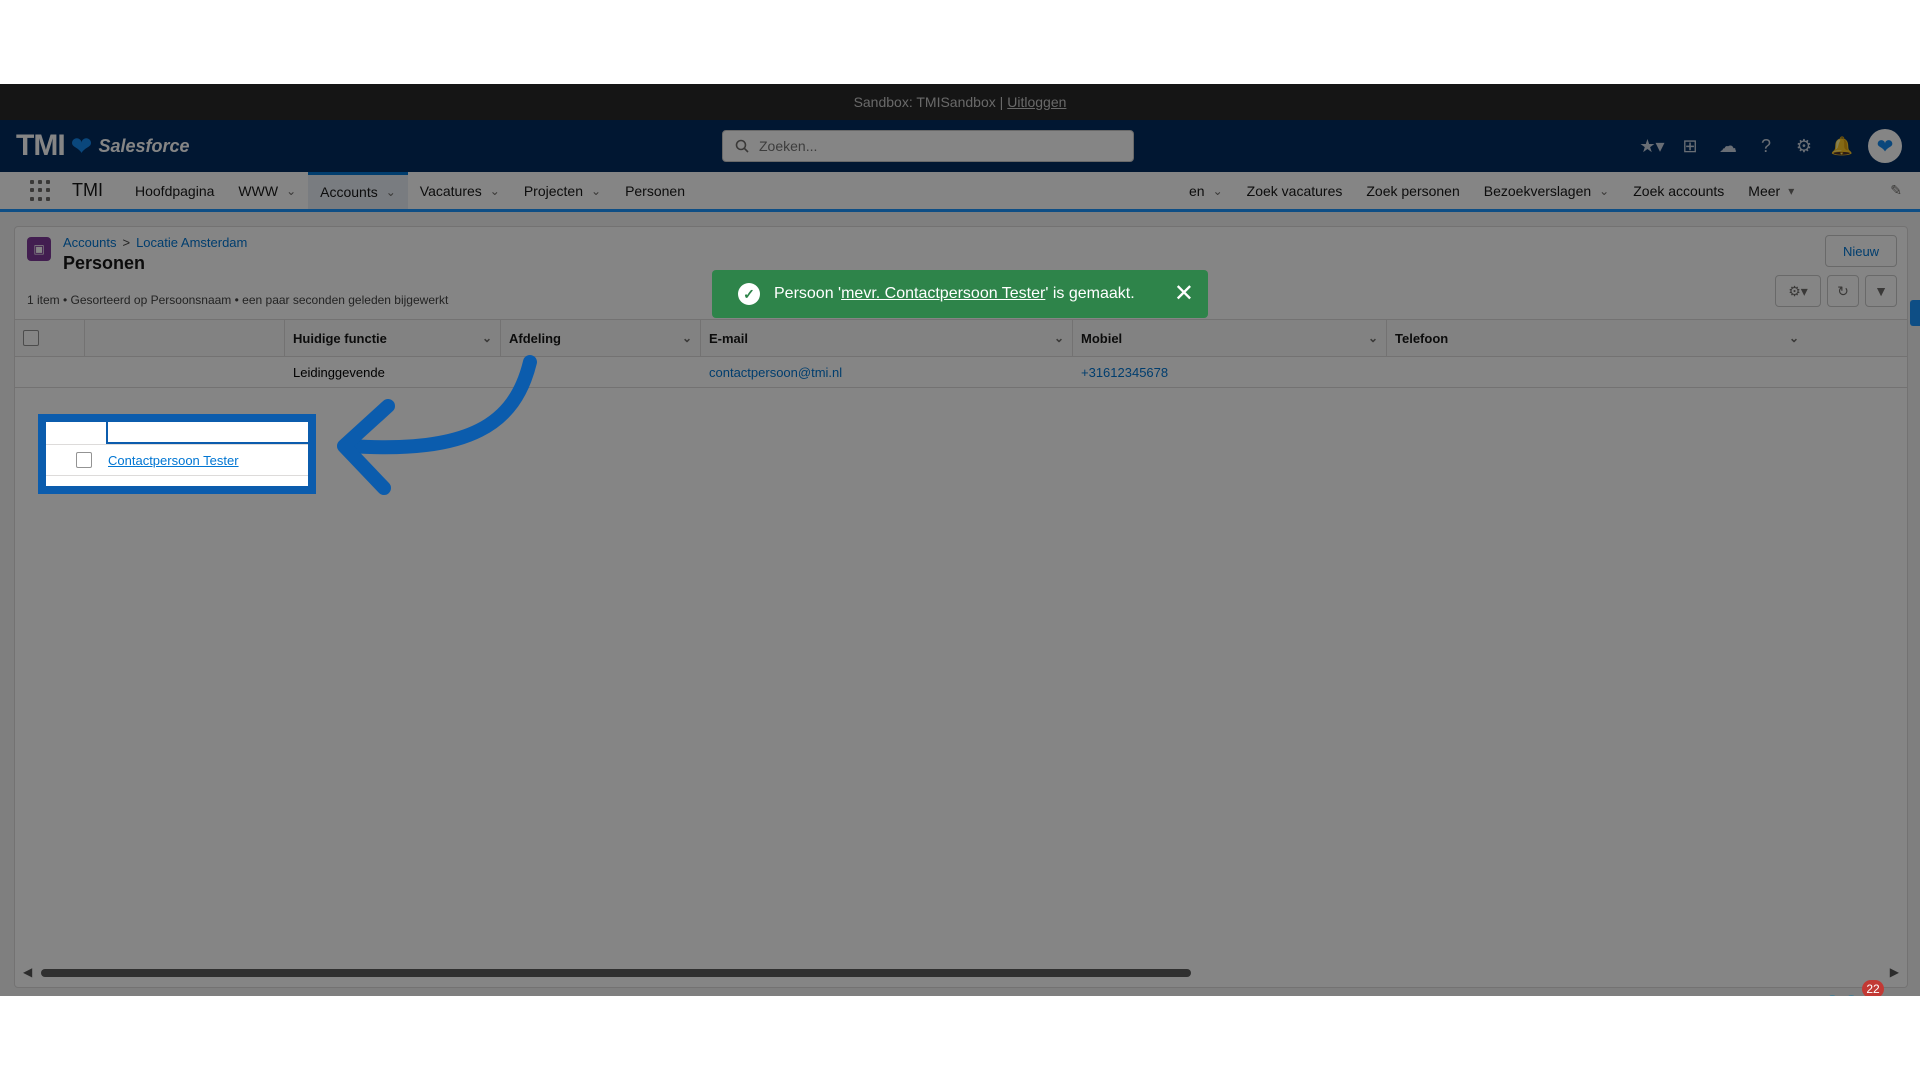 Image resolution: width=1920 pixels, height=1080 pixels. I want to click on pointer-arrow-icon, so click(437, 425).